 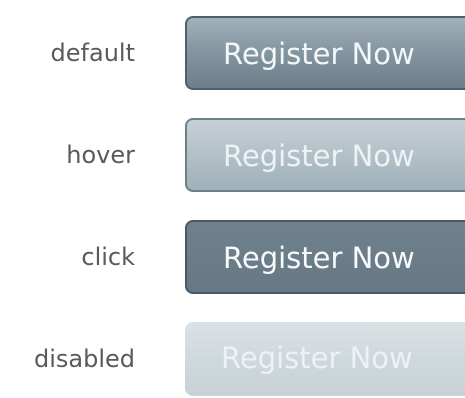 What do you see at coordinates (108, 257) in the screenshot?
I see `state-label-click: click` at bounding box center [108, 257].